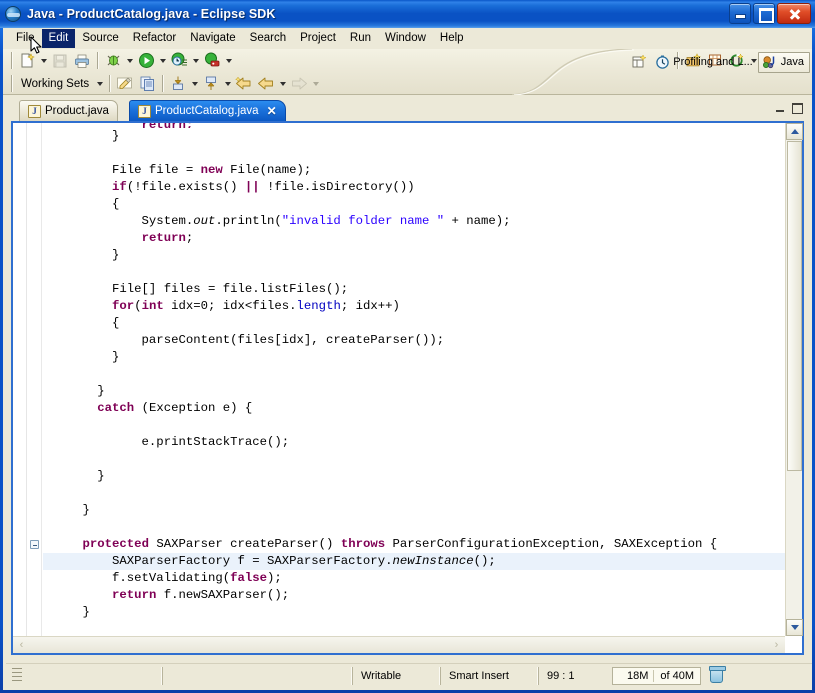 The width and height of the screenshot is (815, 693). Describe the element at coordinates (195, 61) in the screenshot. I see `profile-dropdown-icon` at that location.